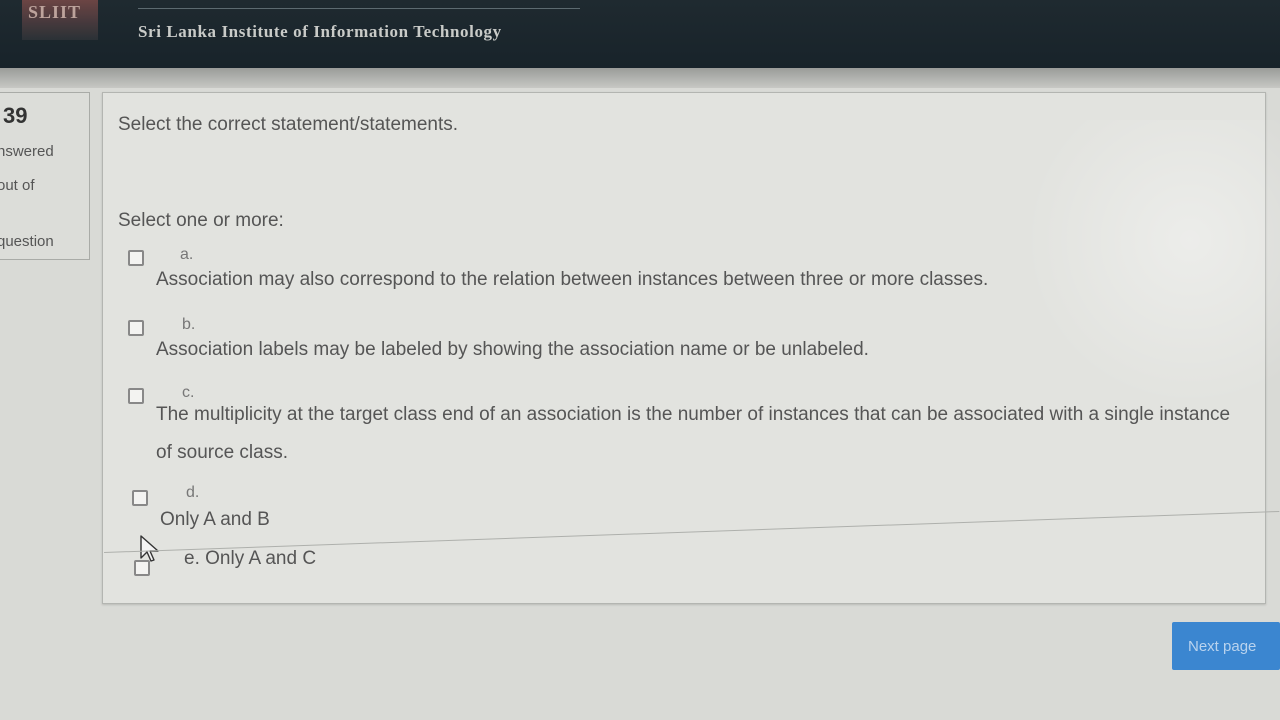 The width and height of the screenshot is (1280, 720). What do you see at coordinates (192, 558) in the screenshot?
I see `option-e-letter: e.` at bounding box center [192, 558].